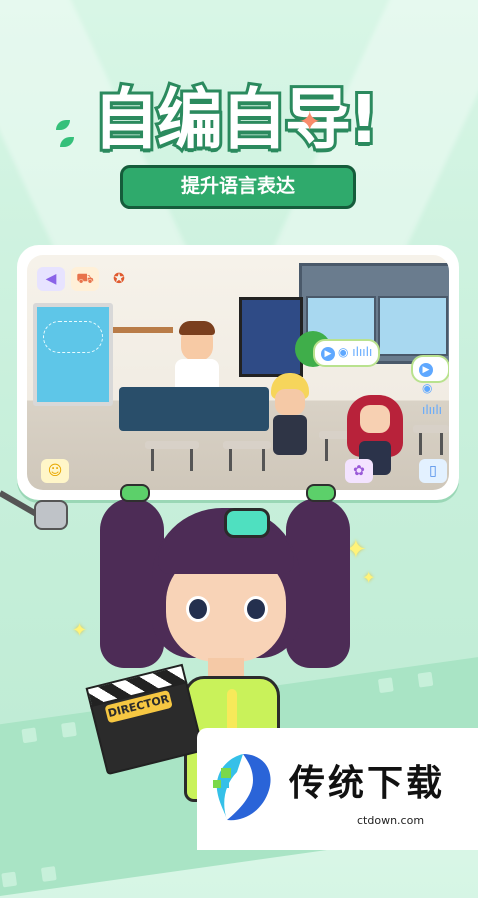  What do you see at coordinates (247, 523) in the screenshot?
I see `hair-clip` at bounding box center [247, 523].